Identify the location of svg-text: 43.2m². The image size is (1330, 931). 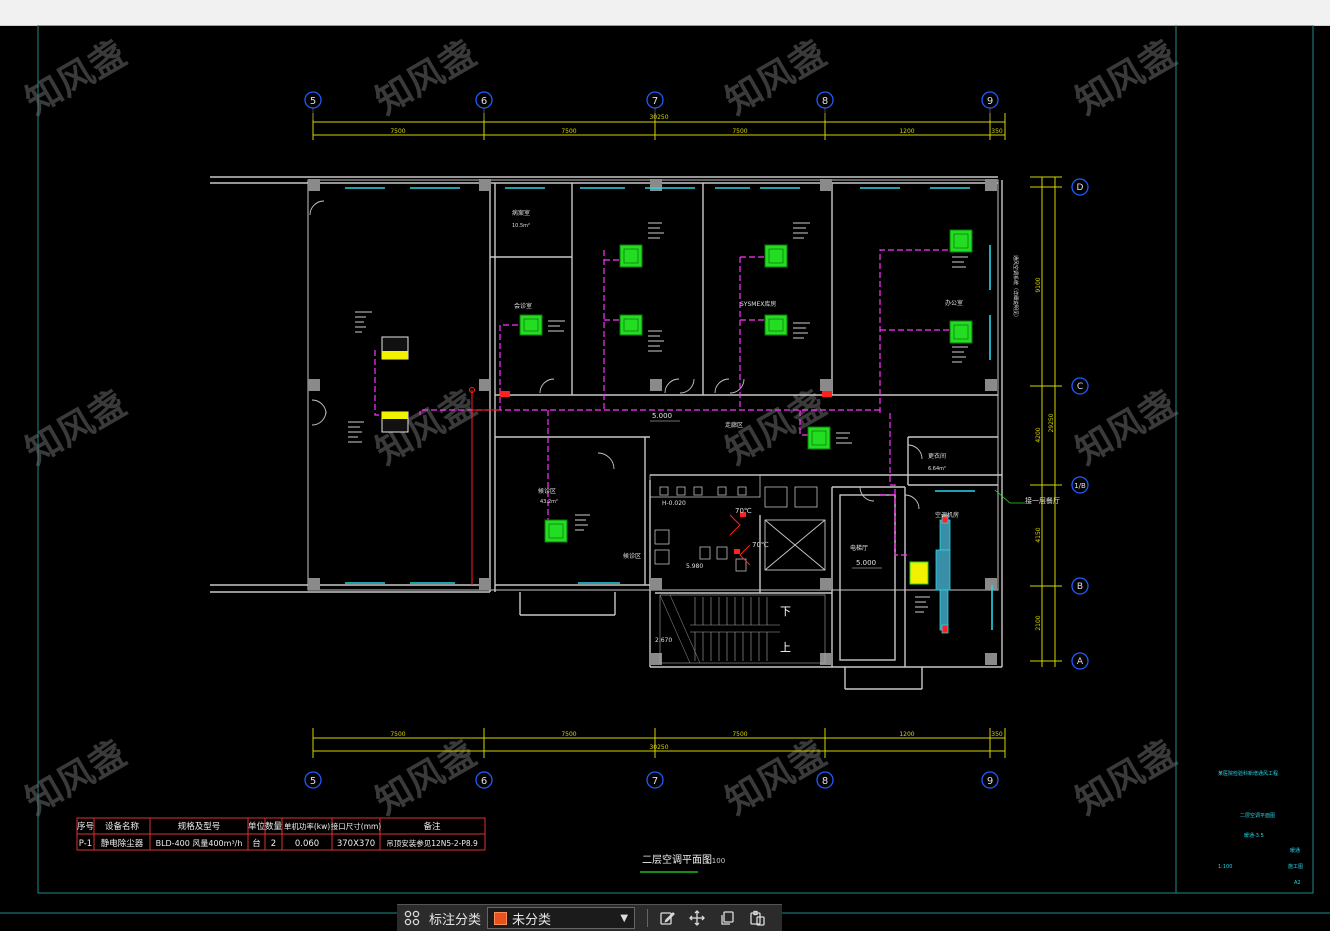
(549, 502).